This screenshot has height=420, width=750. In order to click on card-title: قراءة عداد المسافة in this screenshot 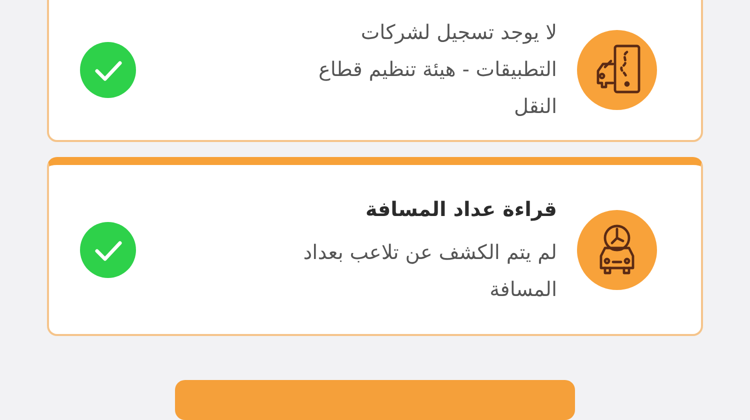, I will do `click(460, 209)`.